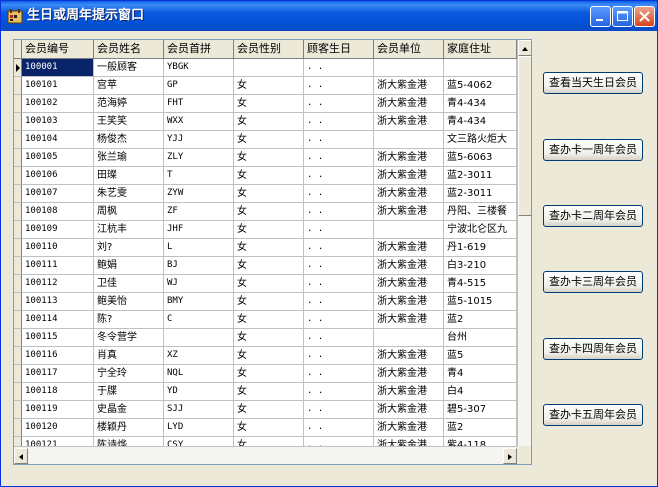 The image size is (658, 487). Describe the element at coordinates (129, 68) in the screenshot. I see `cell-member-name: 一般顾客` at that location.